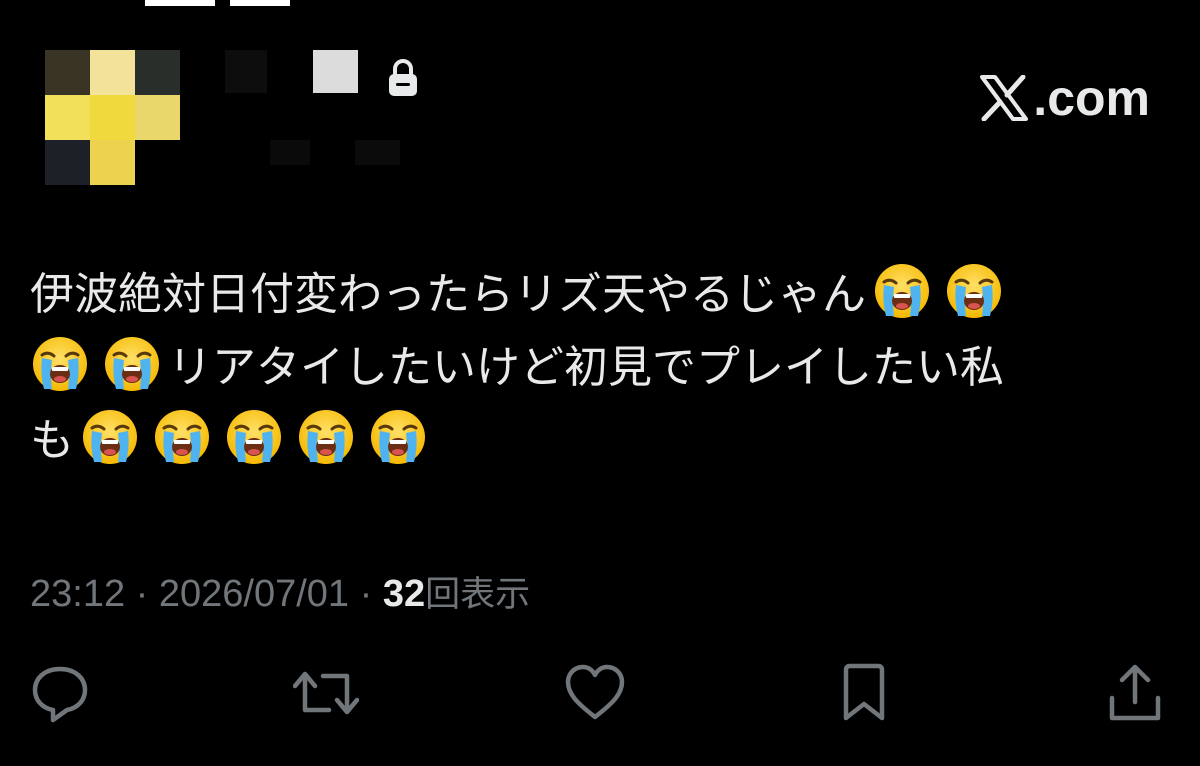 The image size is (1200, 766). I want to click on tweet-text-line2: リアタイしたいけど初見でプレイしたい私, so click(586, 367).